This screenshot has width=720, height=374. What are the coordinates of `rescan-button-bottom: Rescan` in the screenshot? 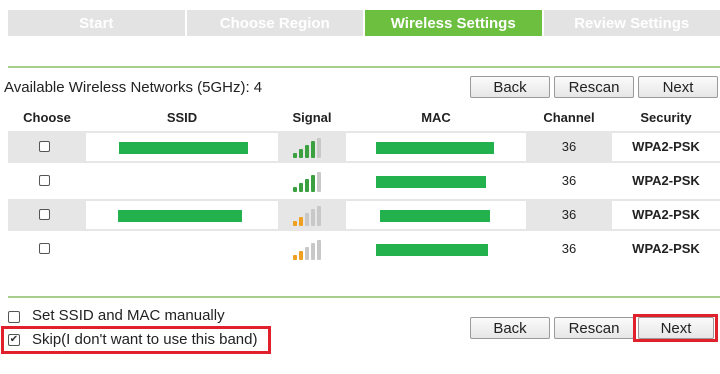 It's located at (594, 328).